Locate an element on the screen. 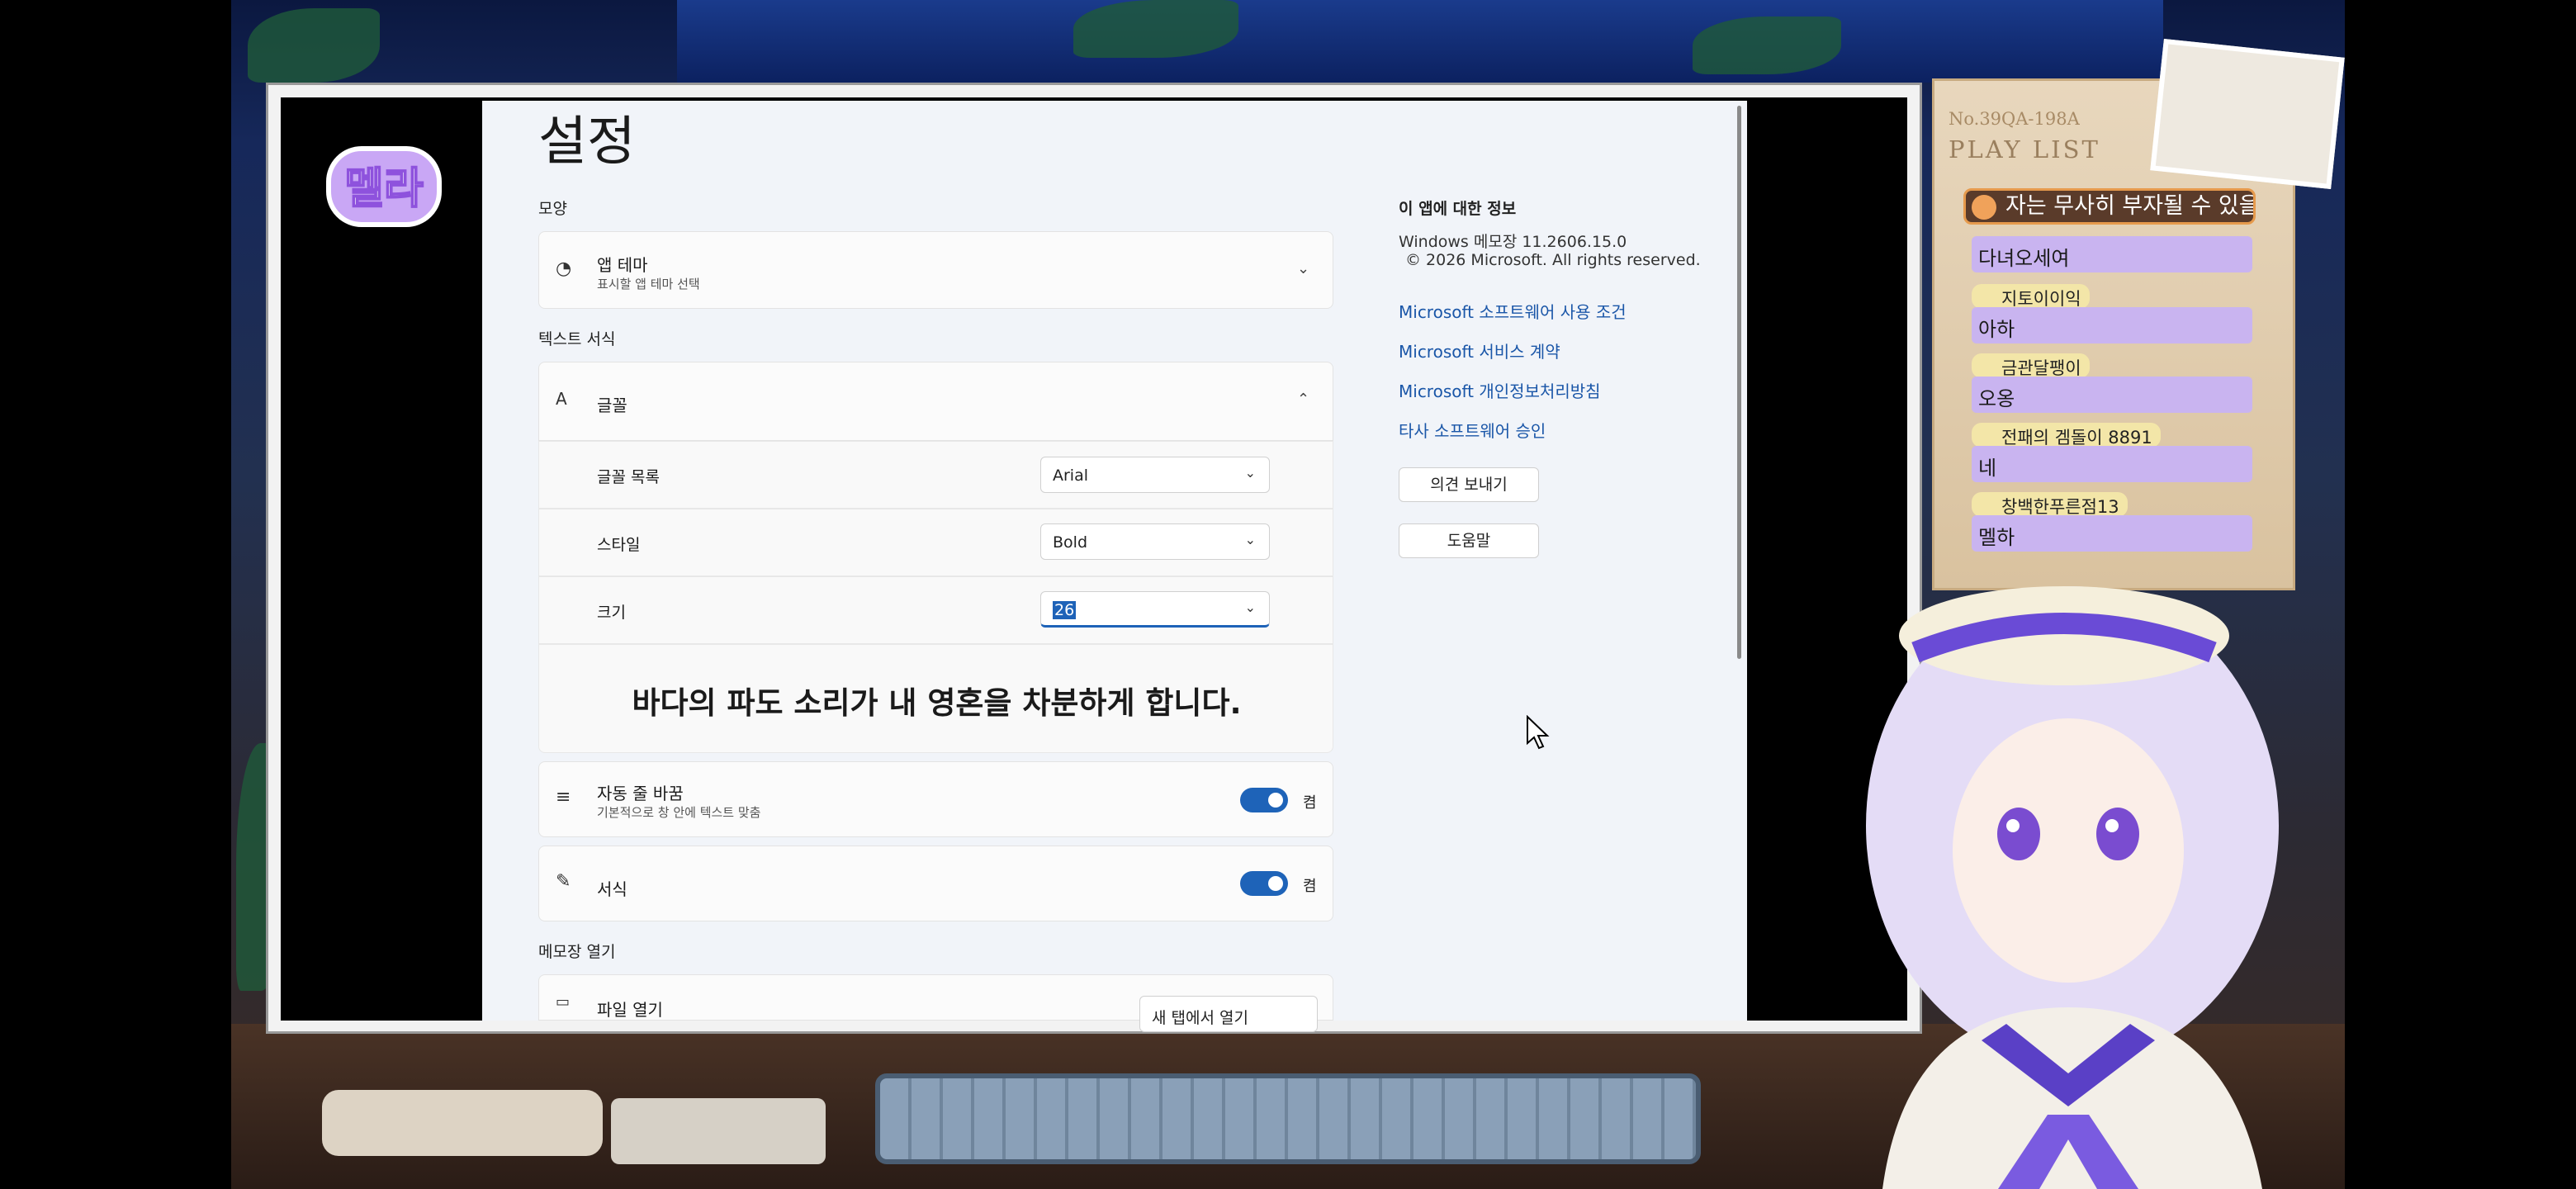 This screenshot has height=1189, width=2576. link-software-terms: Microsoft 소프트웨어 사용 조건 is located at coordinates (1513, 311).